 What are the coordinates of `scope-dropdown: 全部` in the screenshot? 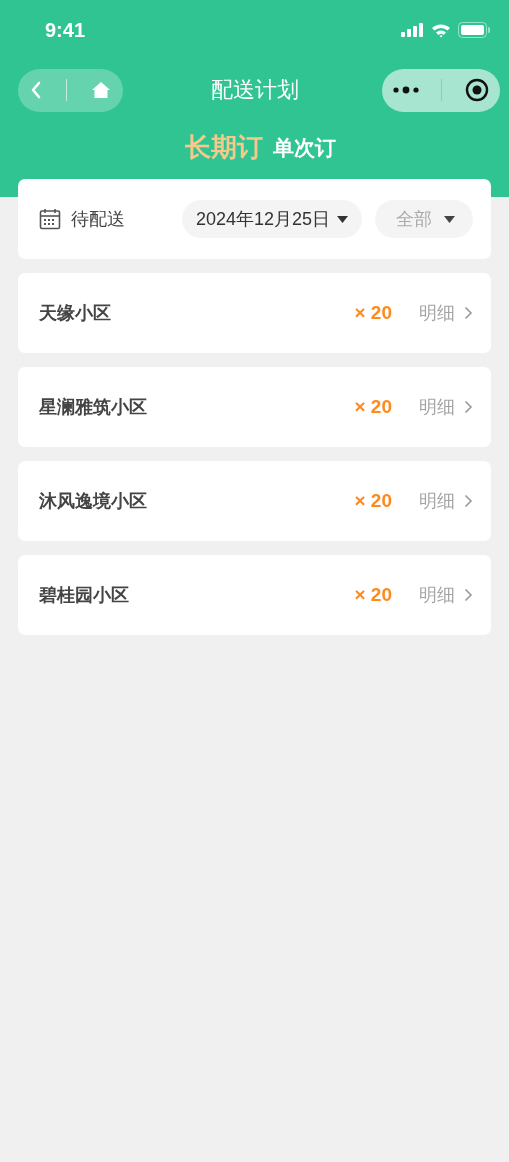 It's located at (424, 219).